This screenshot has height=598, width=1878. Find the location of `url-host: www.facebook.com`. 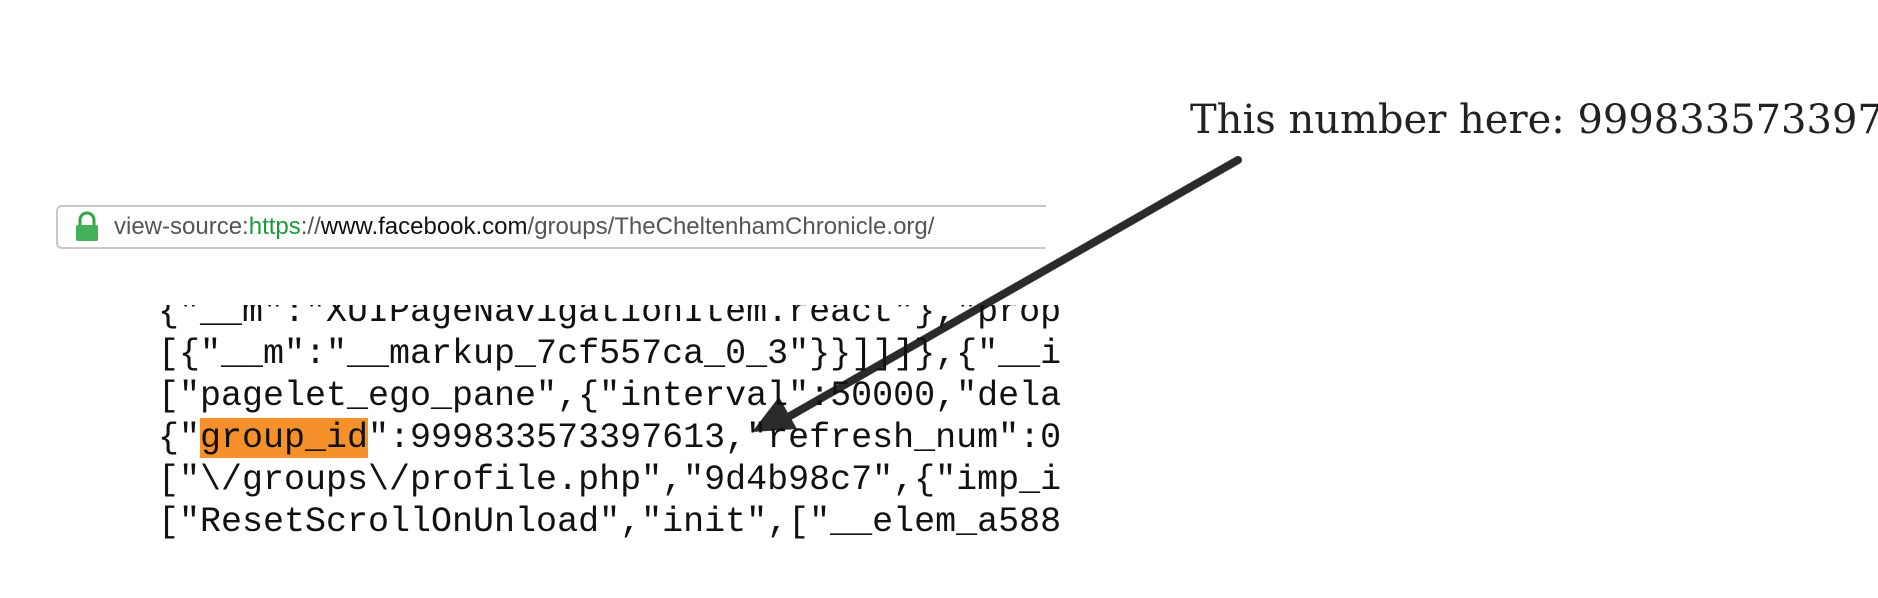

url-host: www.facebook.com is located at coordinates (424, 226).